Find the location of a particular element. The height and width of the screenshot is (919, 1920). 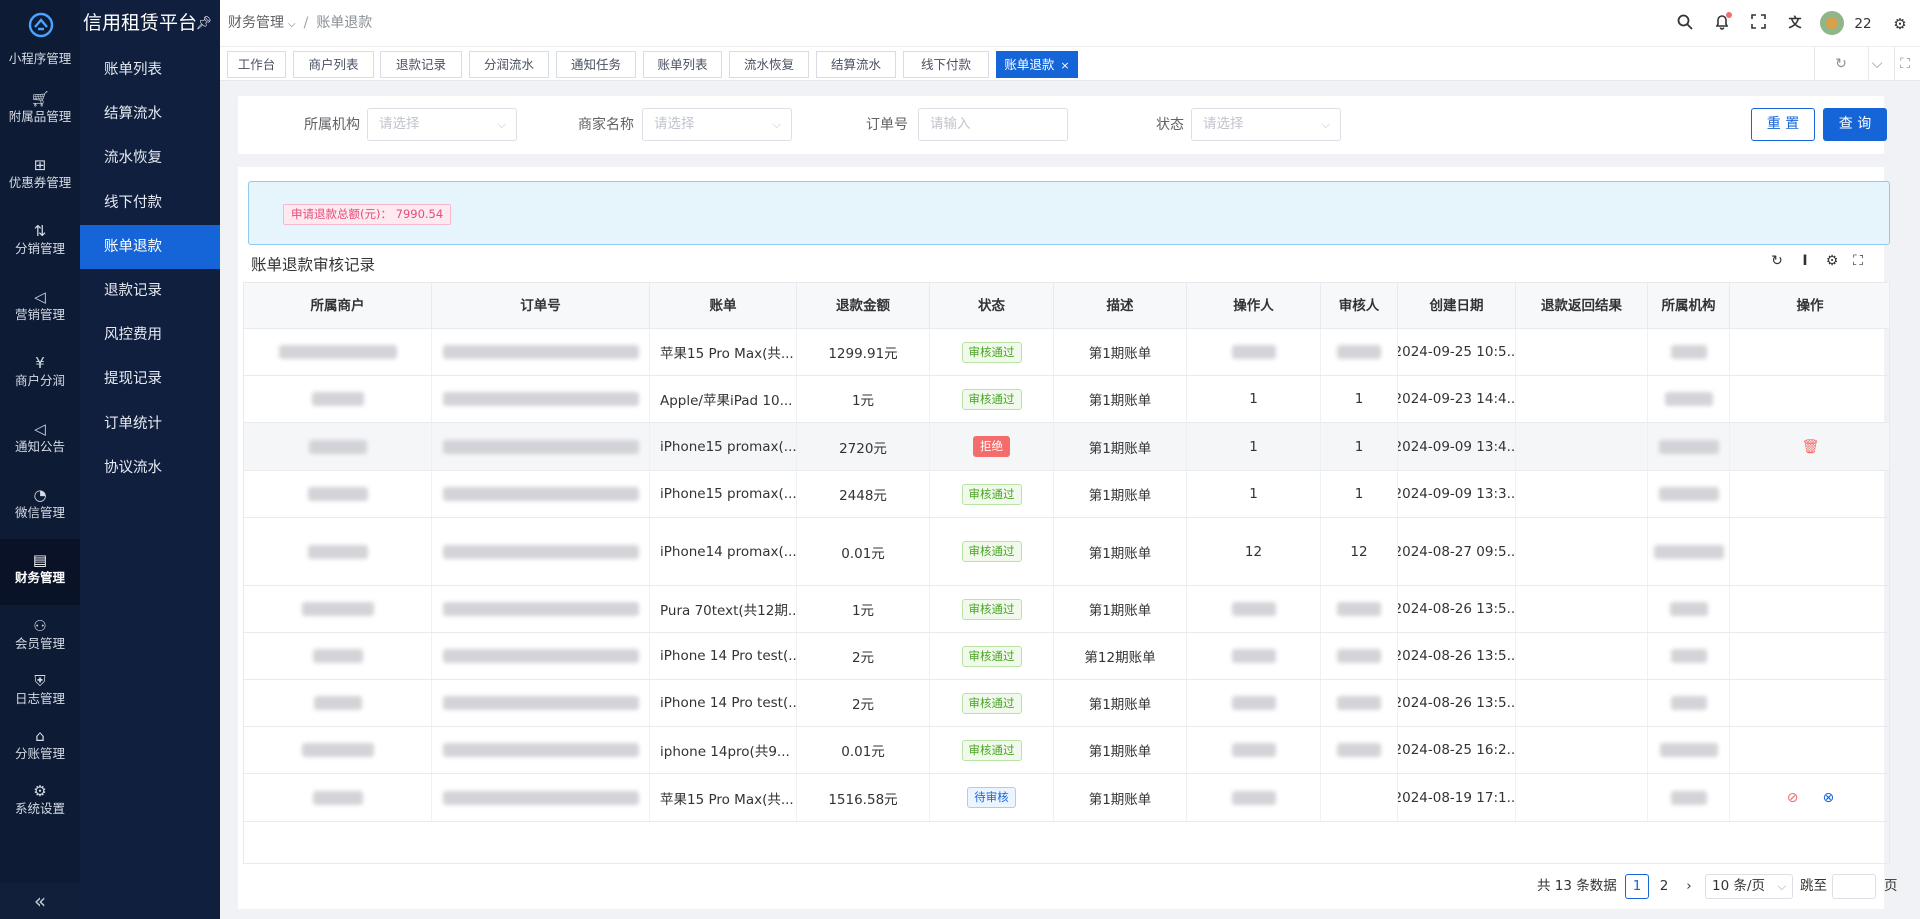

approve-icon: ⊘ is located at coordinates (1793, 798).